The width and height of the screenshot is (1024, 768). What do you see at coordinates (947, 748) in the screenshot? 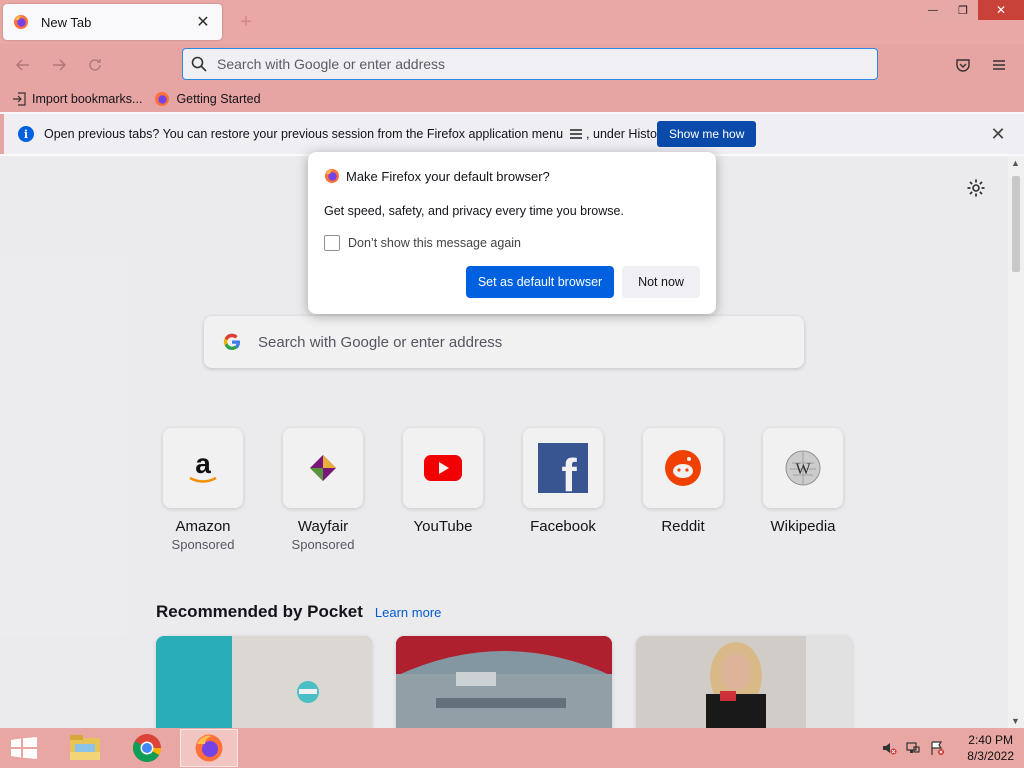
I see `system-tray: 2:40 PM 8/3/2022` at bounding box center [947, 748].